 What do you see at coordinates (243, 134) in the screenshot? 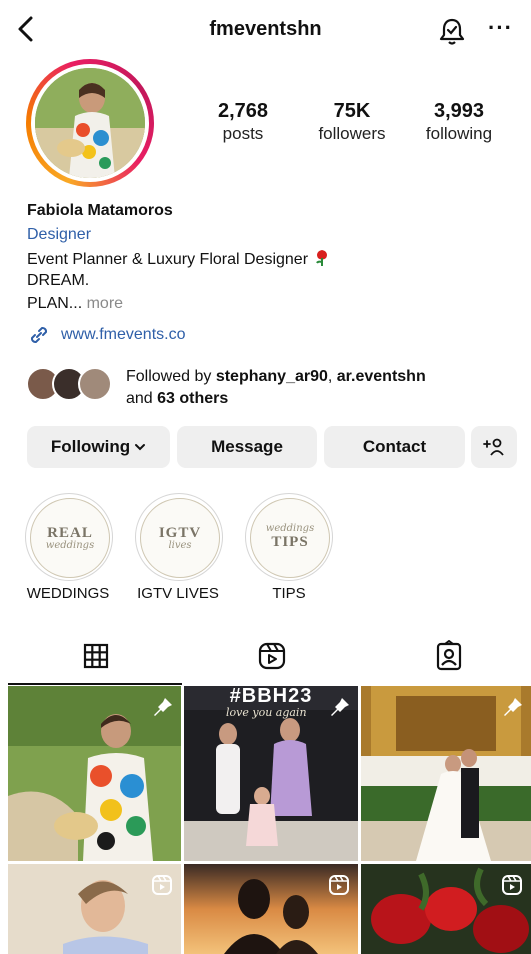
I see `posts-label: posts` at bounding box center [243, 134].